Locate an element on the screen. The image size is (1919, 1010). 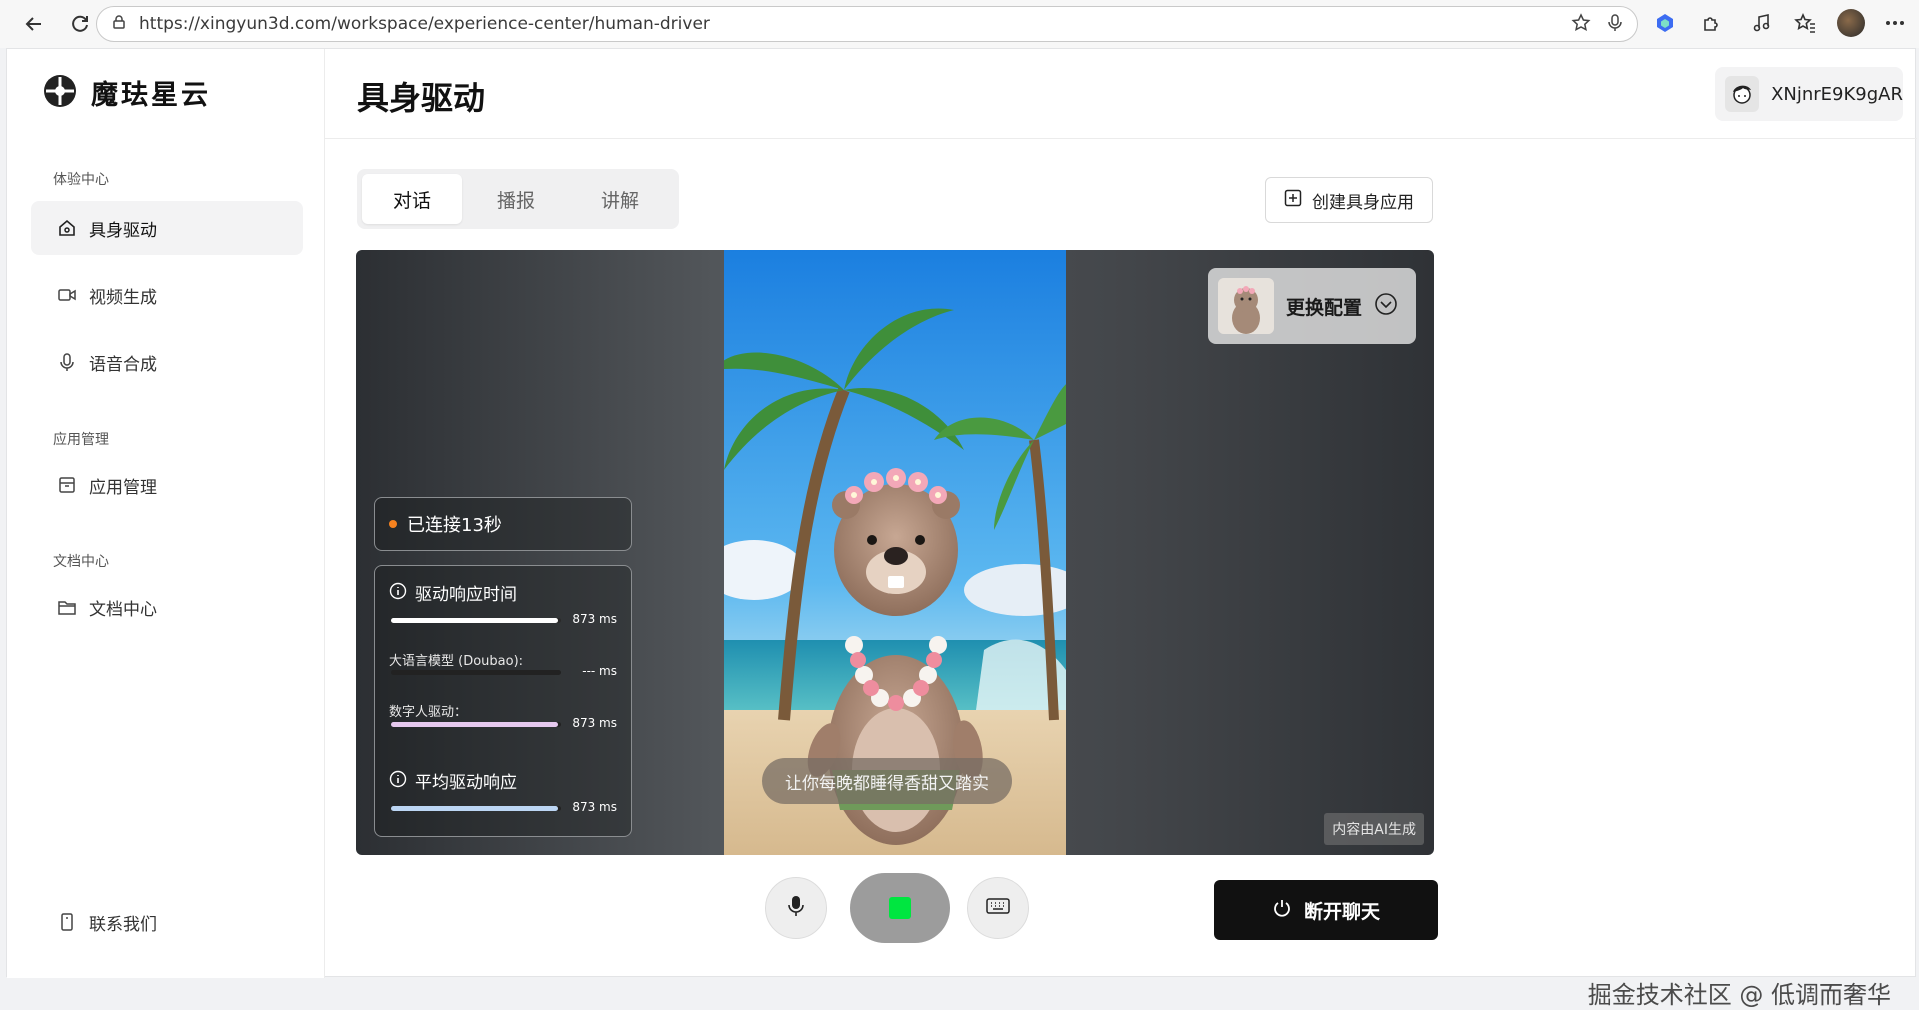
response-time-value: 873 ms is located at coordinates (594, 619).